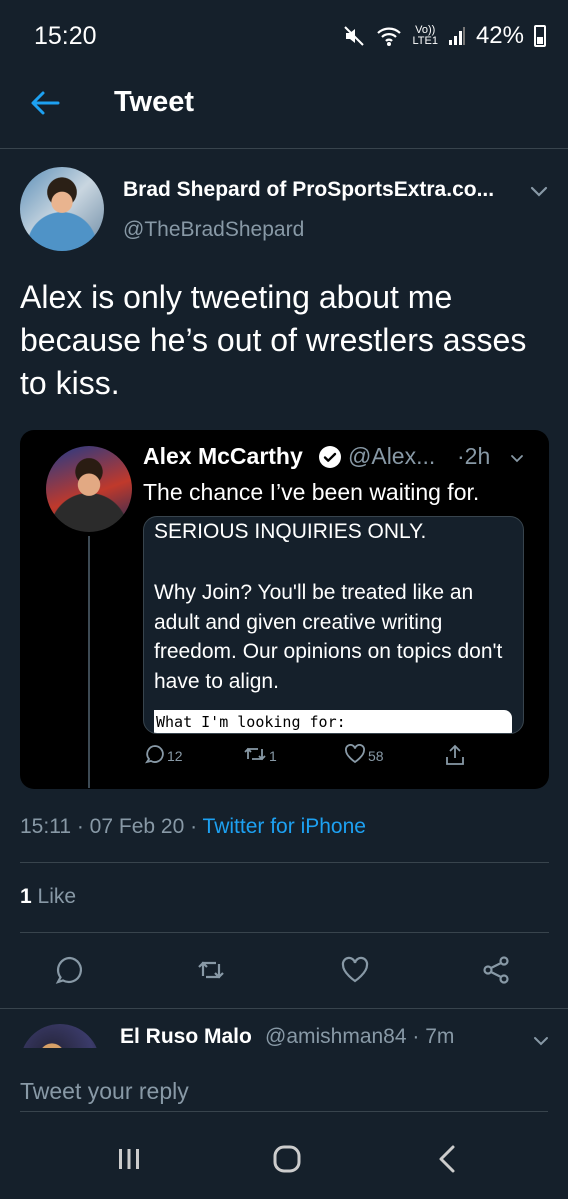 This screenshot has height=1199, width=568. I want to click on tweet-date: 07 Feb 20, so click(137, 826).